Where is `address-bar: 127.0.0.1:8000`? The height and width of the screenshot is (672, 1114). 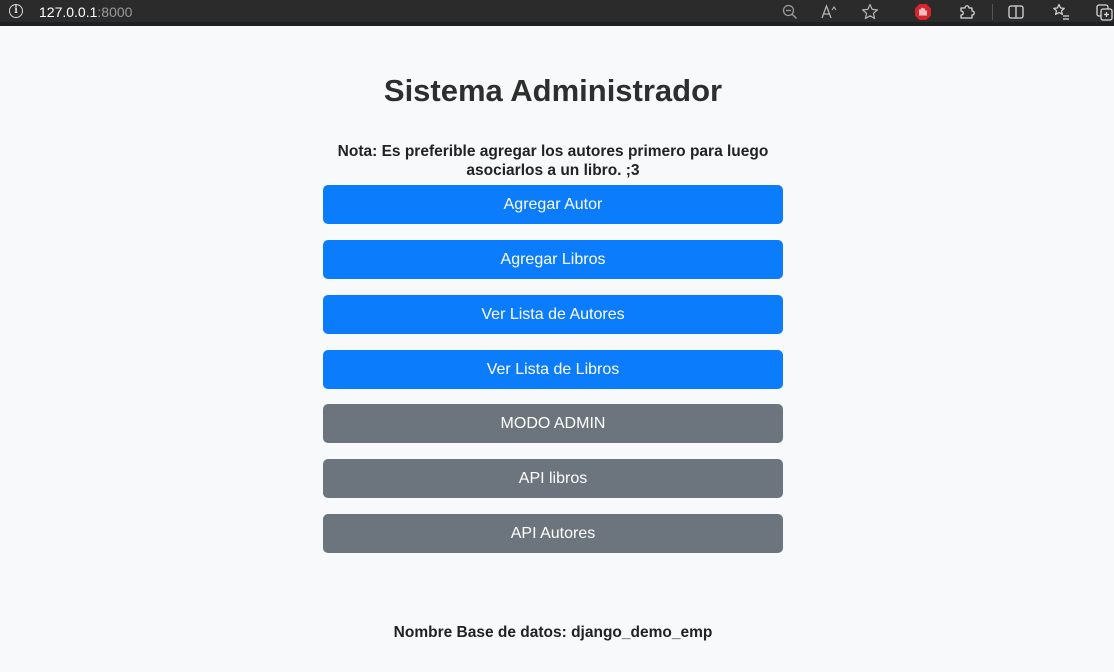
address-bar: 127.0.0.1:8000 is located at coordinates (85, 12).